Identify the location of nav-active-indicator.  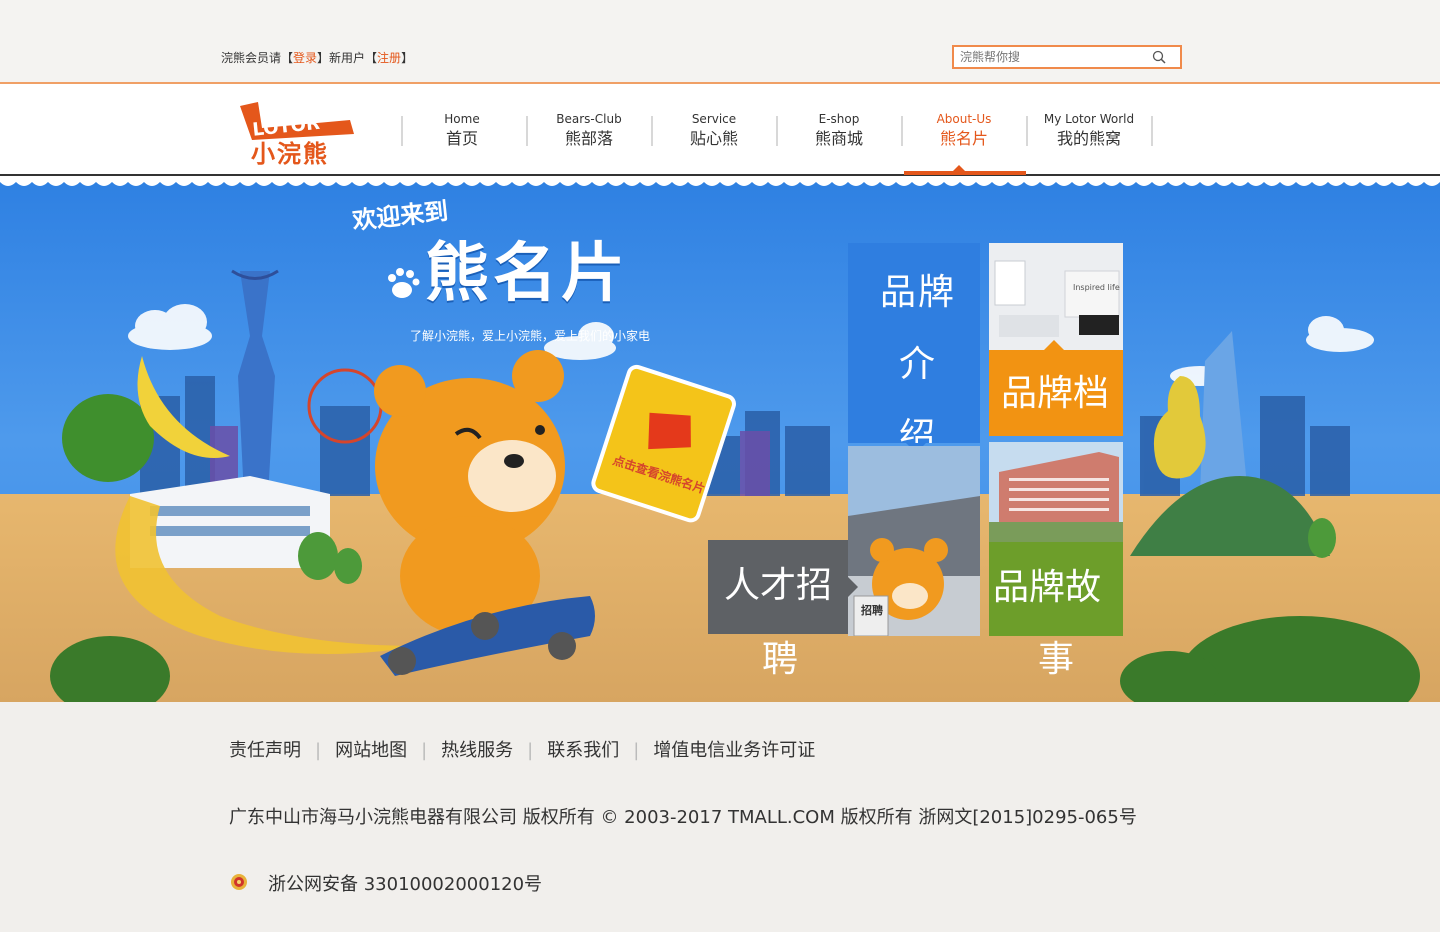
(965, 173).